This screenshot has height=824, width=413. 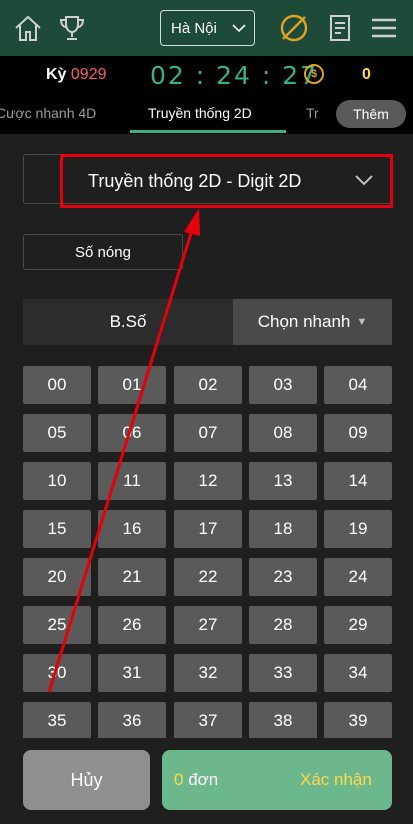 I want to click on cancel-button: Hủy, so click(x=86, y=780).